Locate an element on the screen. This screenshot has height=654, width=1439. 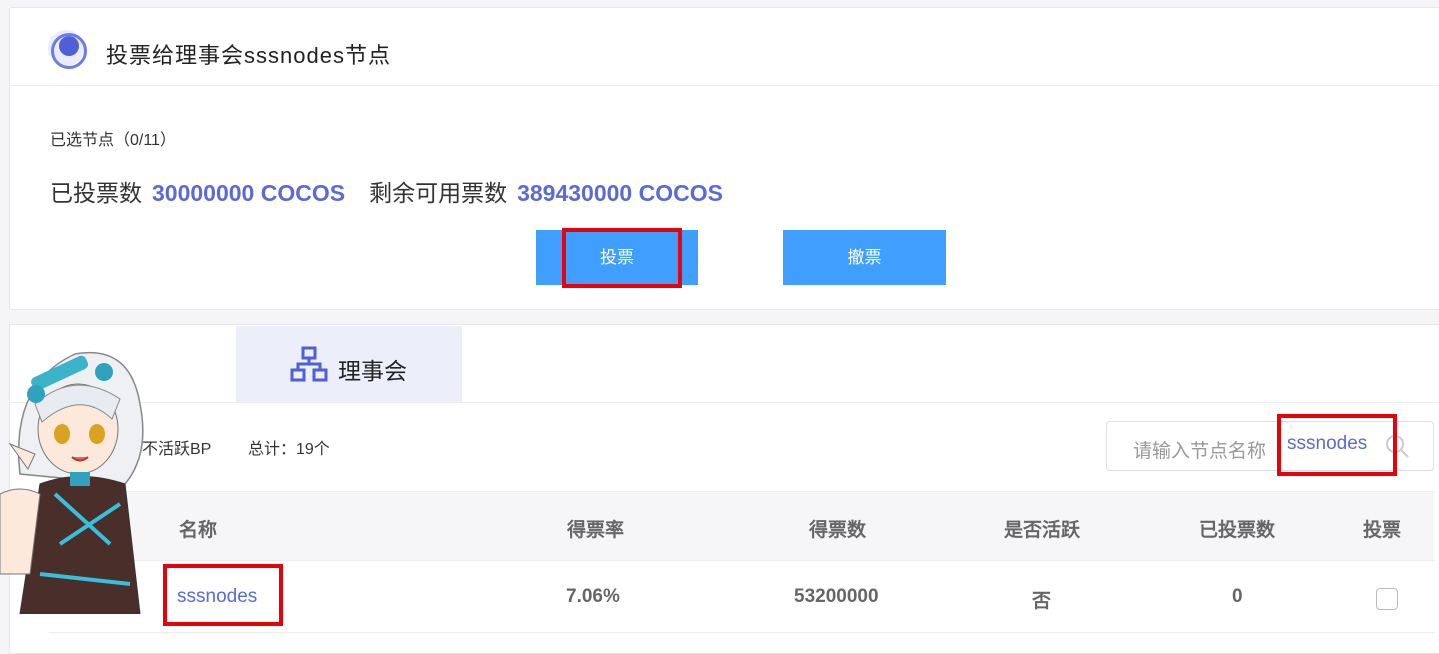
tab-council: 理事会 is located at coordinates (349, 364).